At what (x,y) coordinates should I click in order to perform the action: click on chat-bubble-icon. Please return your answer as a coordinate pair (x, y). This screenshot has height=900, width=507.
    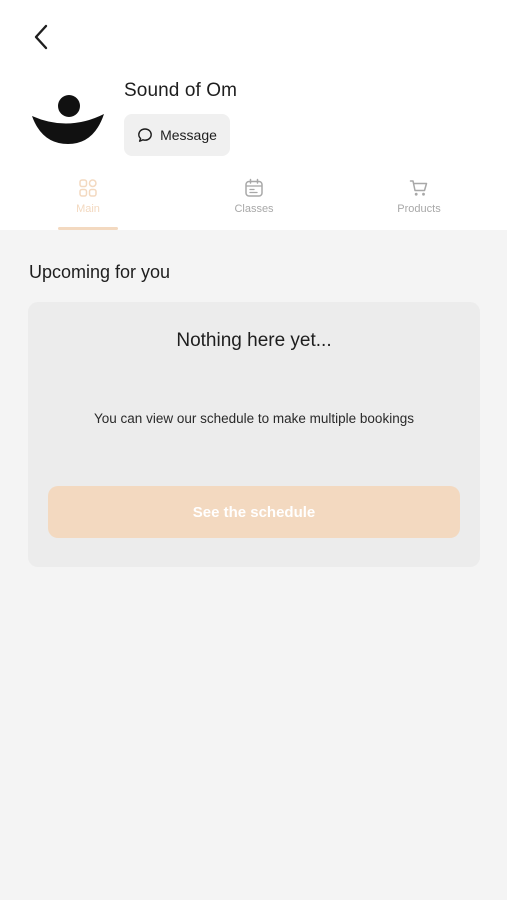
    Looking at the image, I should click on (145, 135).